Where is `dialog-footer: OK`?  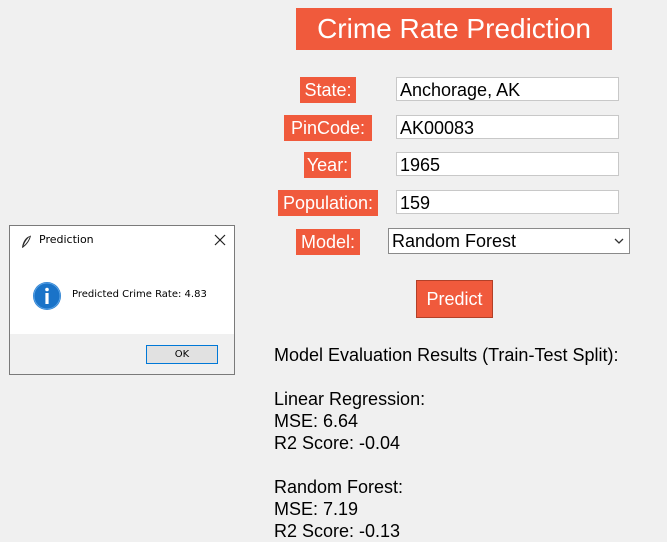 dialog-footer: OK is located at coordinates (122, 354).